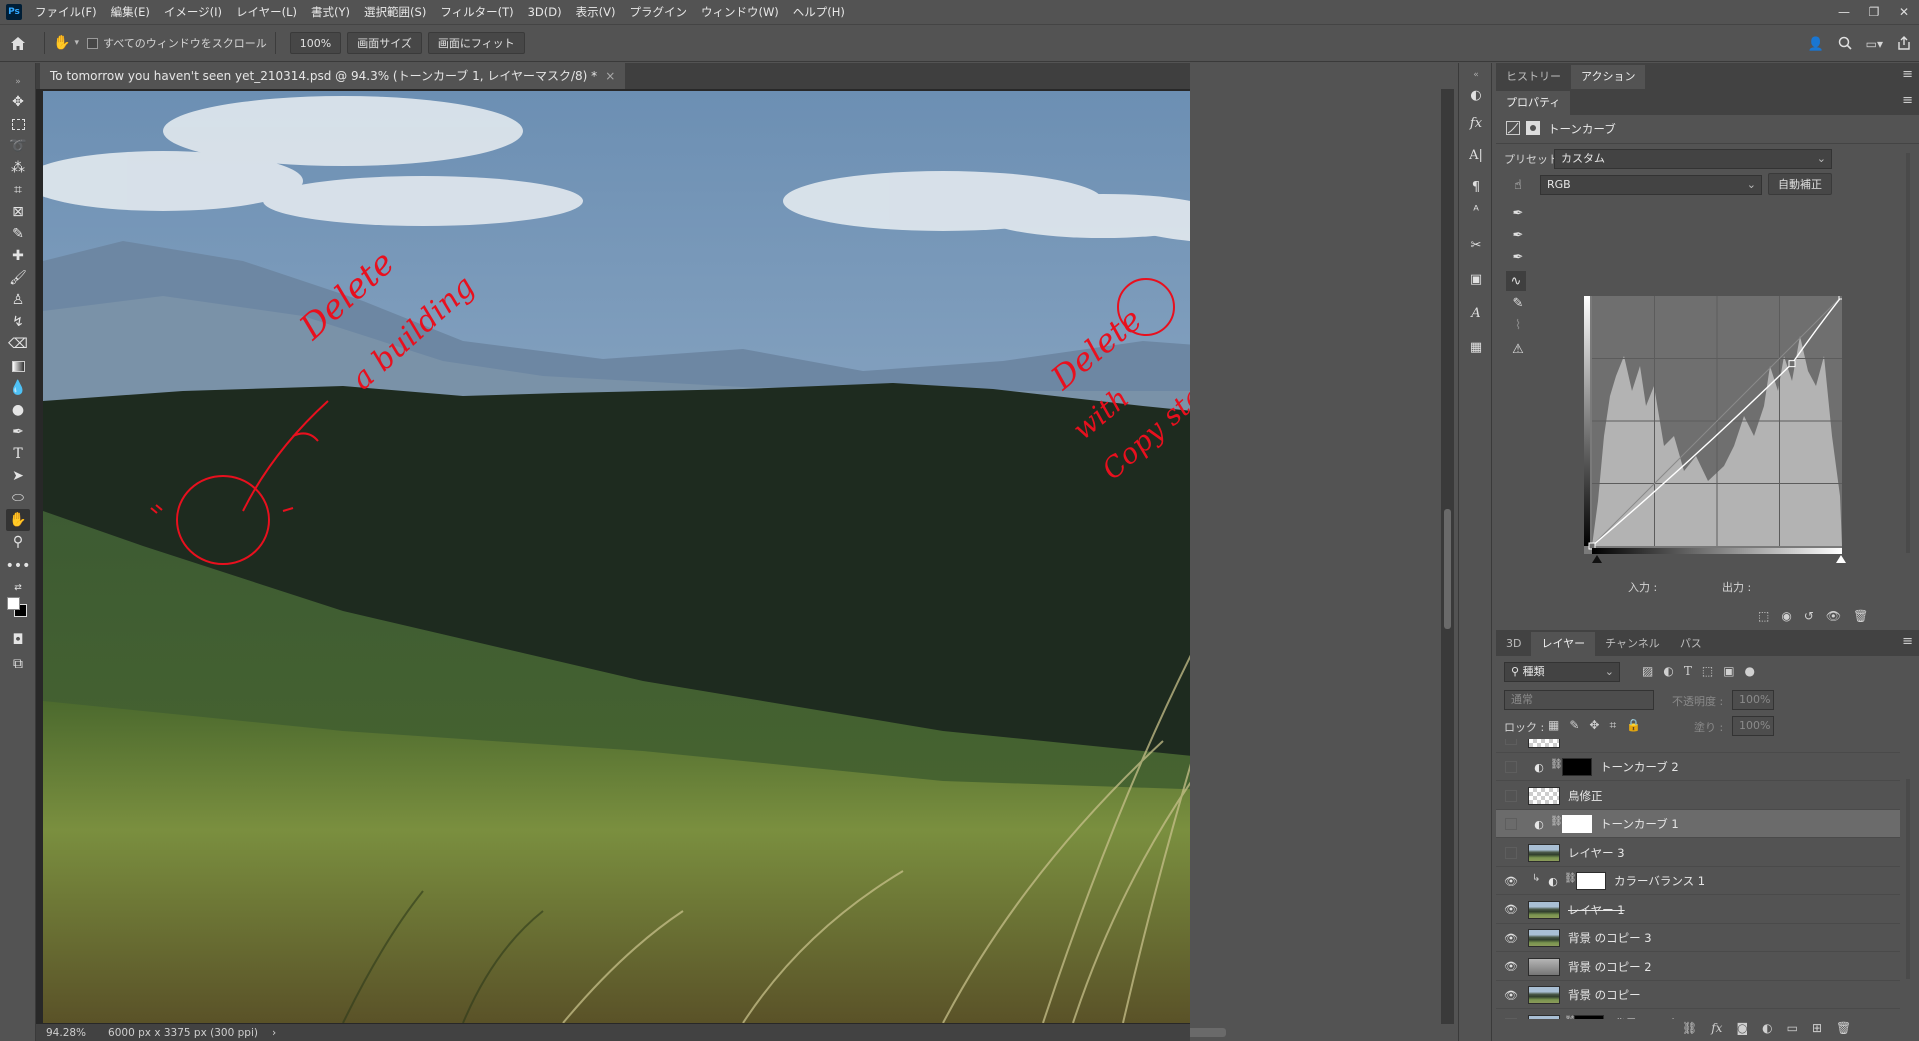 The image size is (1919, 1041). I want to click on fill-input: 100%, so click(1753, 726).